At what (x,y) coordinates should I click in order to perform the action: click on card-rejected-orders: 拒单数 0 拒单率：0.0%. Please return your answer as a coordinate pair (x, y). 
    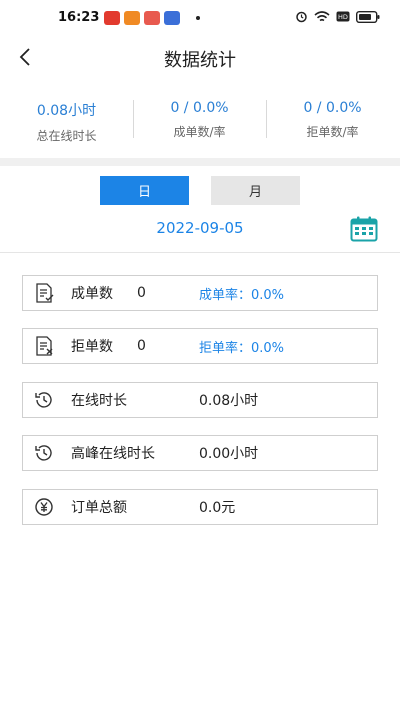
    Looking at the image, I should click on (200, 346).